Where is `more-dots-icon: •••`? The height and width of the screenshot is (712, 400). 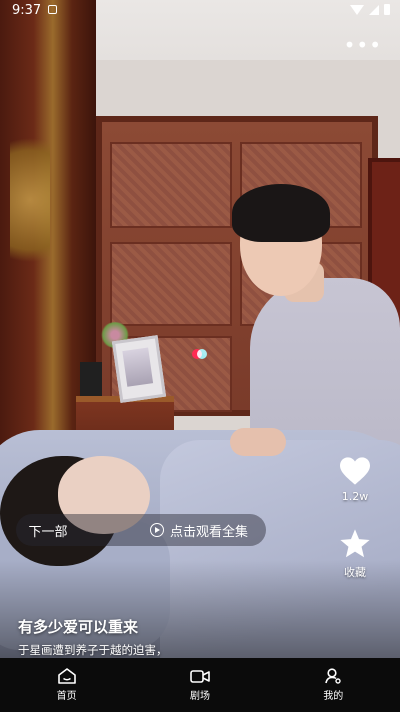 more-dots-icon: ••• is located at coordinates (363, 45).